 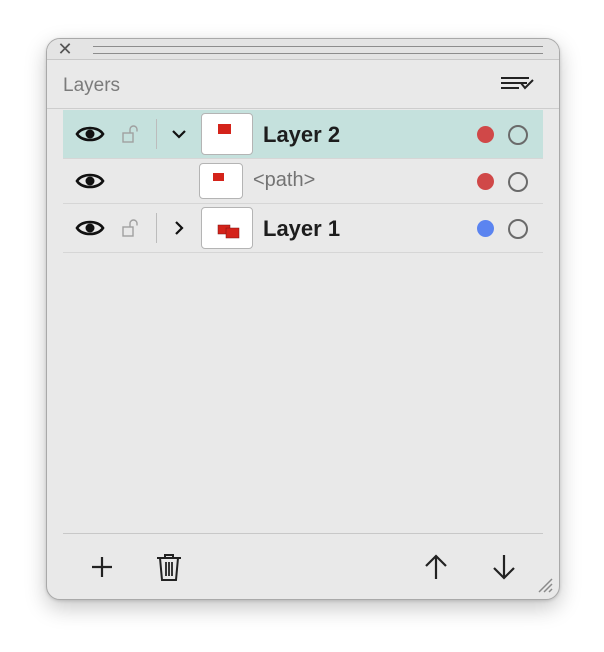 I want to click on resize-grip-icon, so click(x=545, y=585).